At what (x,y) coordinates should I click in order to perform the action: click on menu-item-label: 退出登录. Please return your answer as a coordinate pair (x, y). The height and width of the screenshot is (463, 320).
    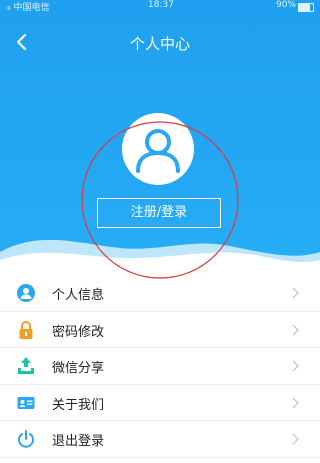
    Looking at the image, I should click on (78, 441).